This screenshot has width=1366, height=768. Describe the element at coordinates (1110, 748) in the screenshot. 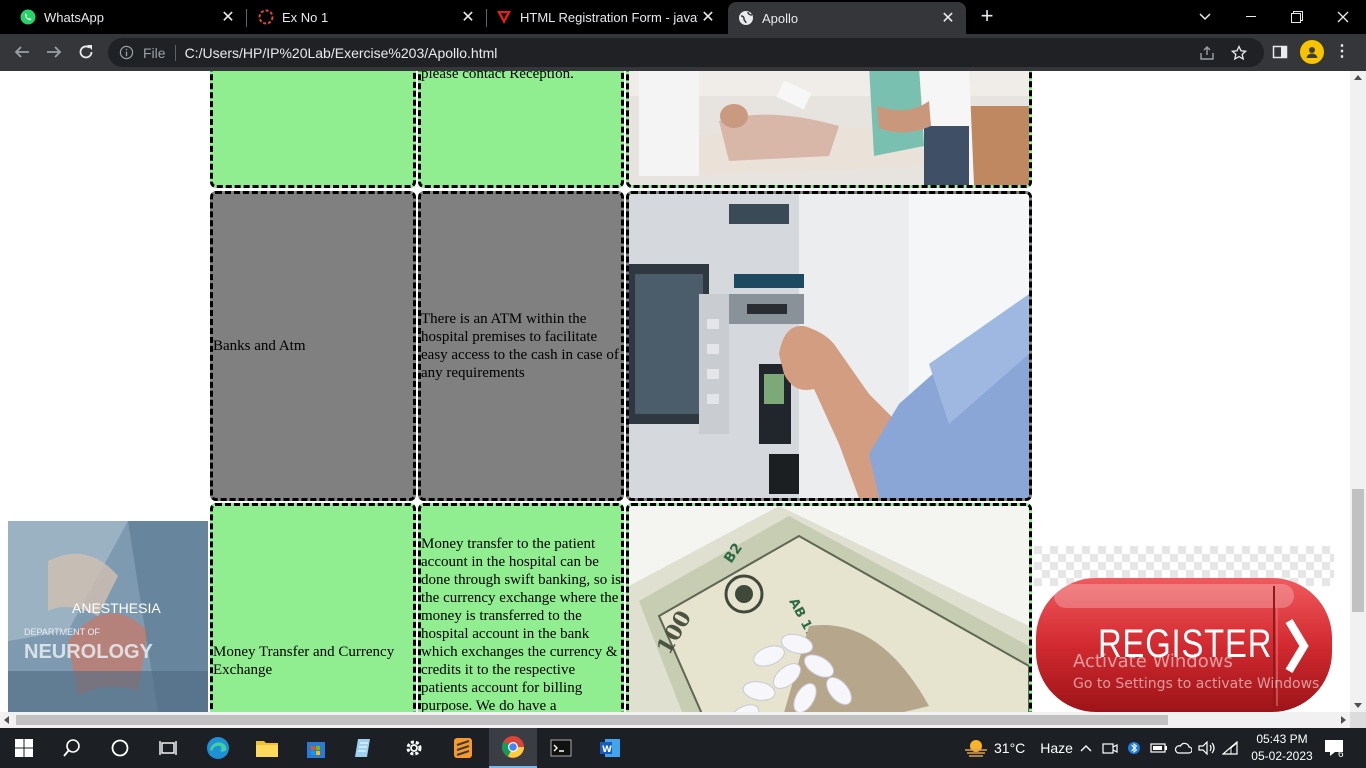

I see `meet-now-icon` at that location.